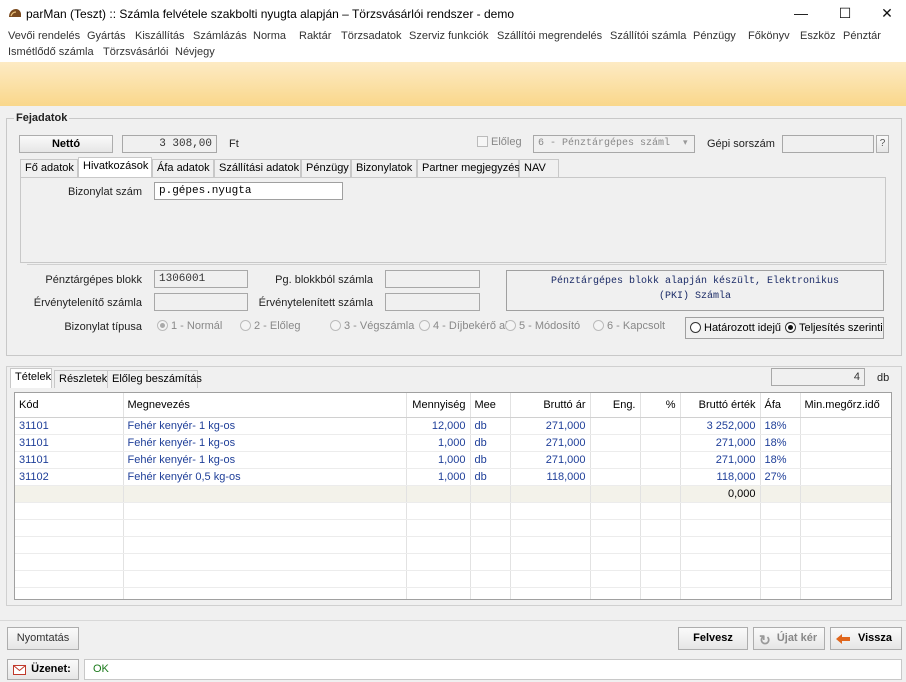 This screenshot has width=906, height=682. What do you see at coordinates (549, 36) in the screenshot?
I see `menu-item-szallitoi-megrendeles: Szállítói megrendelés` at bounding box center [549, 36].